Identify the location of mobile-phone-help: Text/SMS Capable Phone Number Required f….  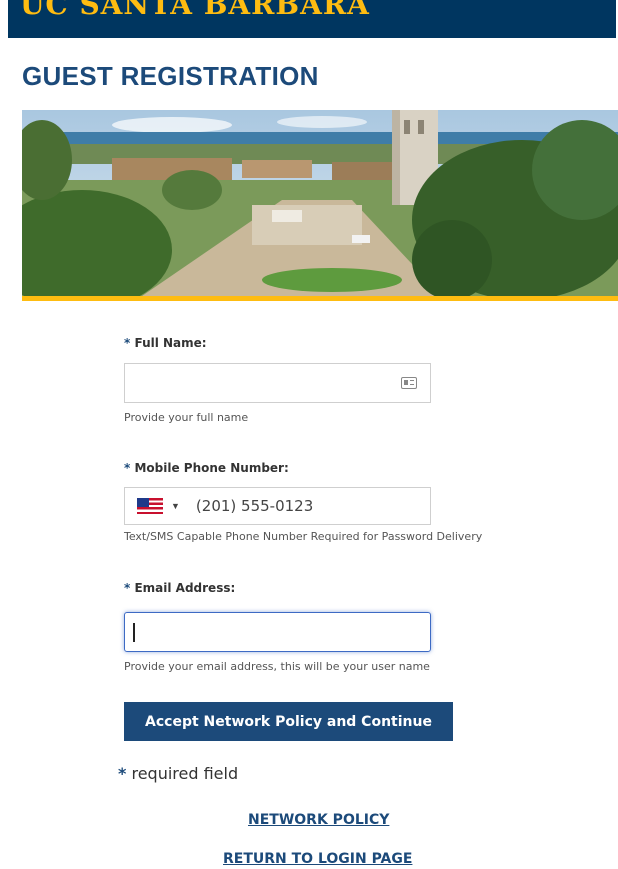
(303, 536).